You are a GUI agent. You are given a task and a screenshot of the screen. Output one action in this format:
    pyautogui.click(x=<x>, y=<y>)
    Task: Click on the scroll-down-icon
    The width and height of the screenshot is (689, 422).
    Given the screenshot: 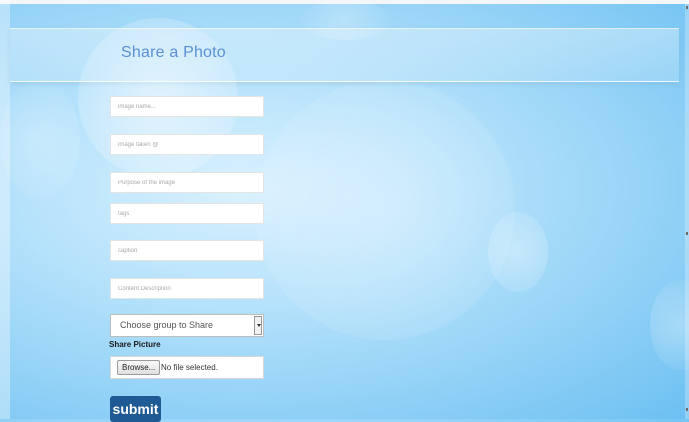 What is the action you would take?
    pyautogui.click(x=687, y=409)
    